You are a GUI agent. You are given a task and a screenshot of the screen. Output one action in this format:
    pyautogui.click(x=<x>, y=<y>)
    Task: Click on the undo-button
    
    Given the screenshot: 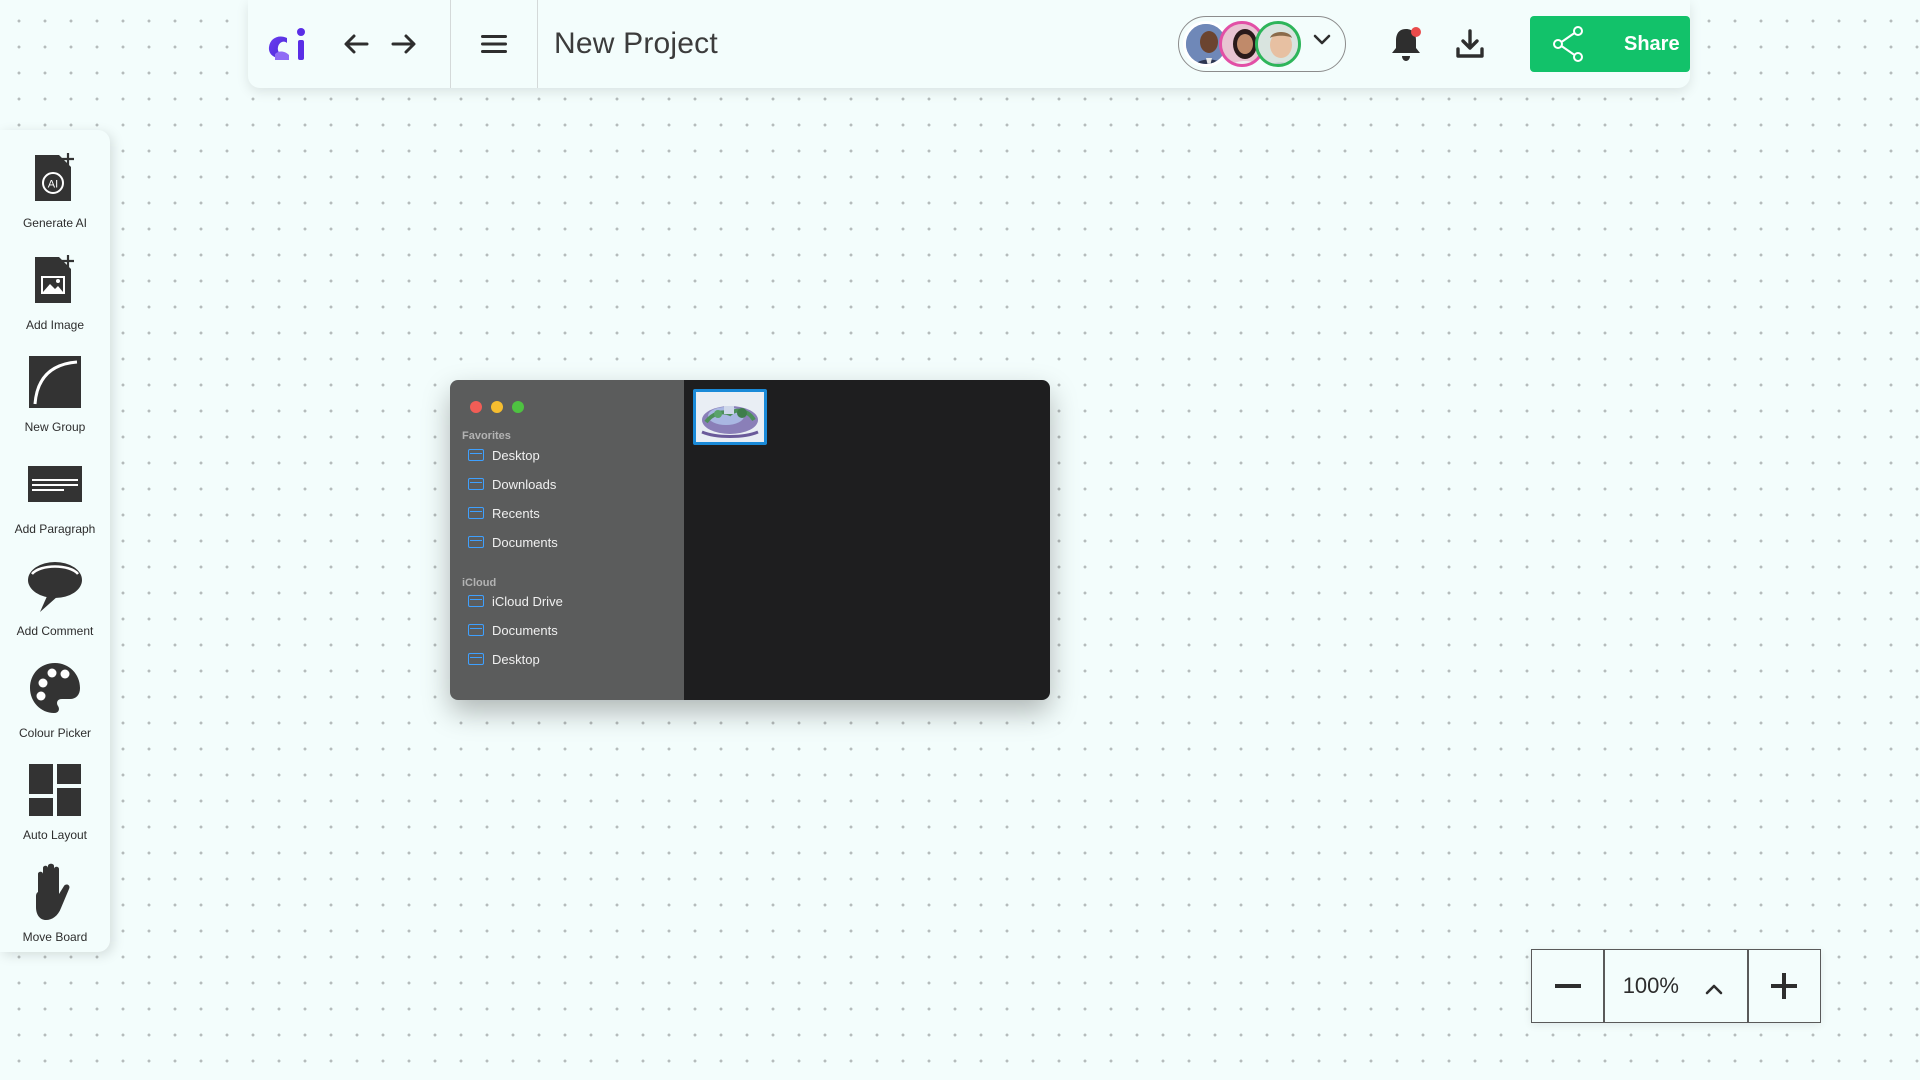 What is the action you would take?
    pyautogui.click(x=356, y=44)
    